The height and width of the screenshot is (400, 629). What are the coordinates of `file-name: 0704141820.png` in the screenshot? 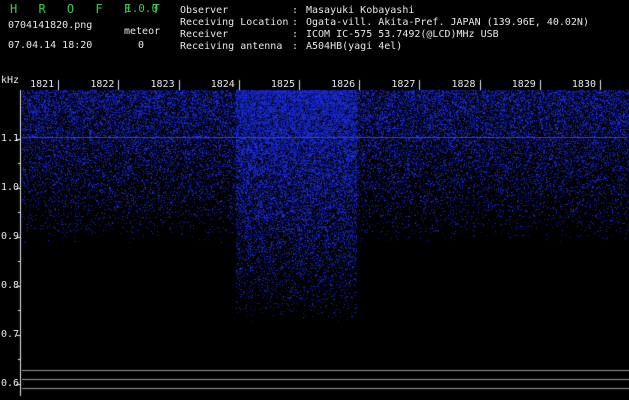 It's located at (50, 25).